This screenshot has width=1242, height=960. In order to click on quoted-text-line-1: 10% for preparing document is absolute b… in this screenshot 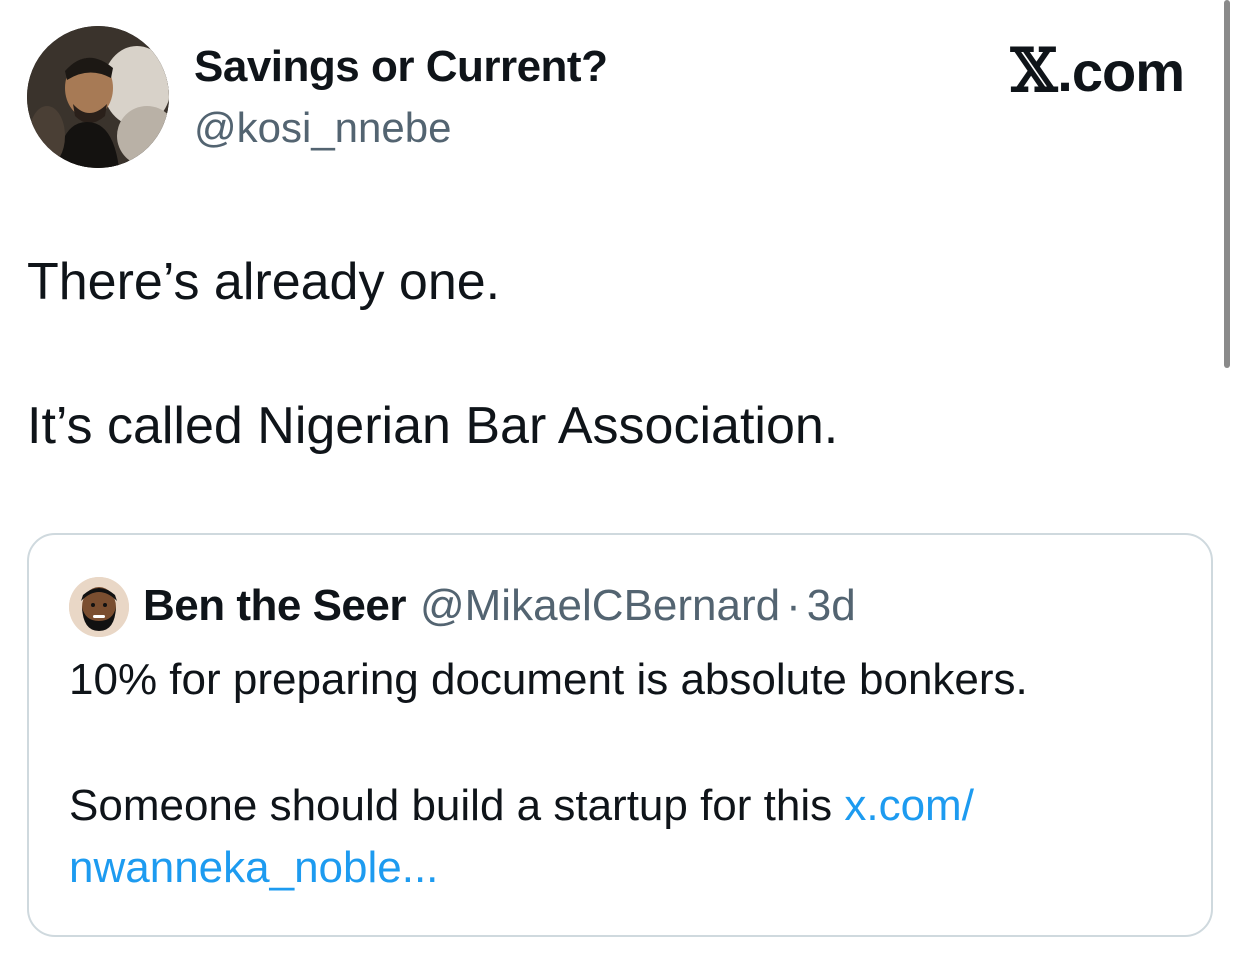, I will do `click(548, 679)`.